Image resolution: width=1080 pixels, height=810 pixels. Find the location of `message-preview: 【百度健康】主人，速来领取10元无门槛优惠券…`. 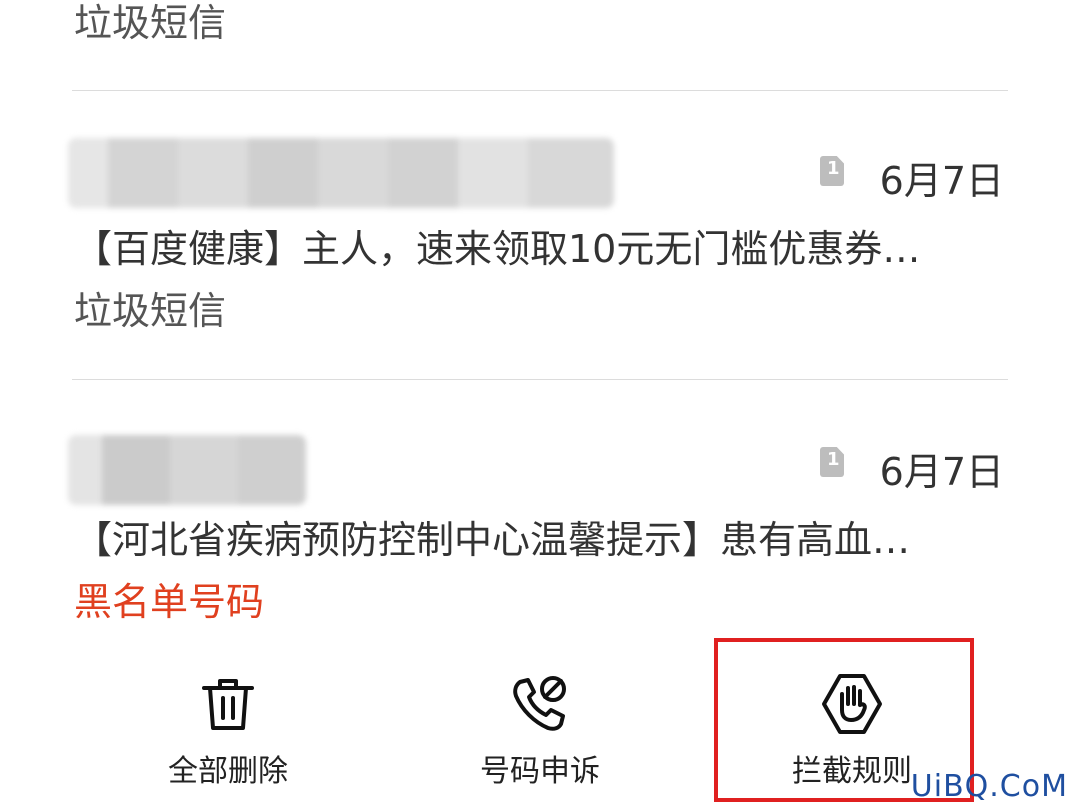

message-preview: 【百度健康】主人，速来领取10元无门槛优惠券… is located at coordinates (497, 249).